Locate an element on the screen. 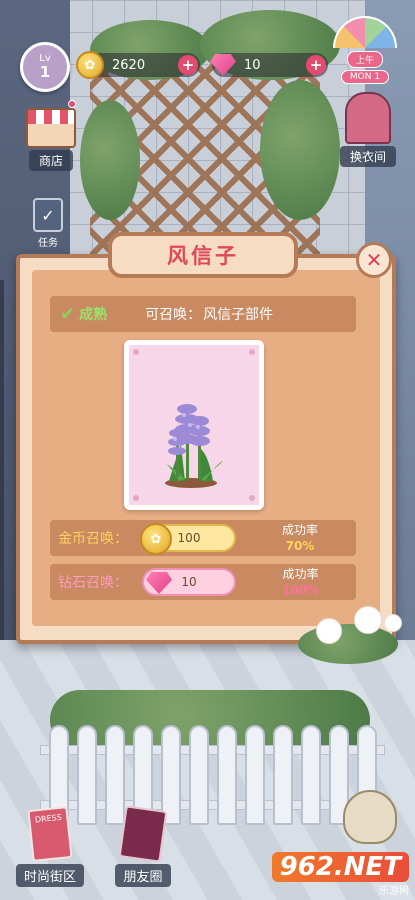 This screenshot has height=900, width=415. dialog-title: 风信子 is located at coordinates (203, 256).